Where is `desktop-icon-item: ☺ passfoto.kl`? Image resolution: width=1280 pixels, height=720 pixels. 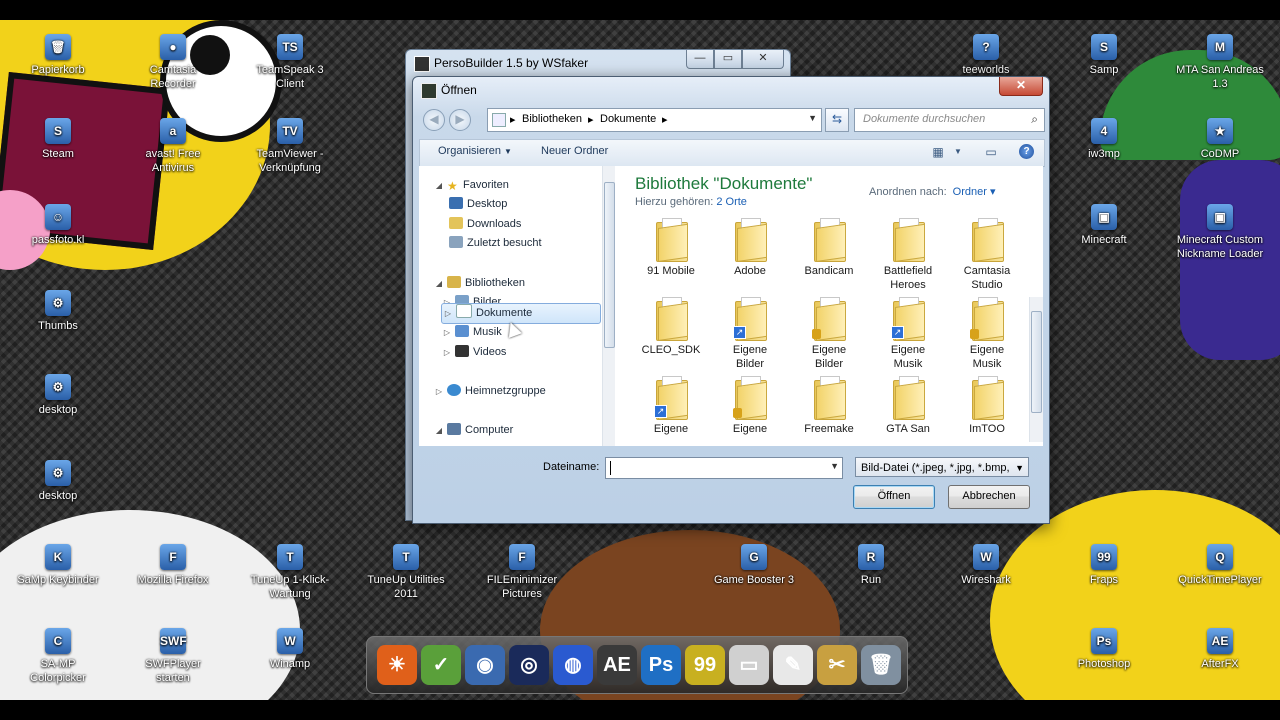
desktop-icon-item: ☺ passfoto.kl is located at coordinates (58, 225).